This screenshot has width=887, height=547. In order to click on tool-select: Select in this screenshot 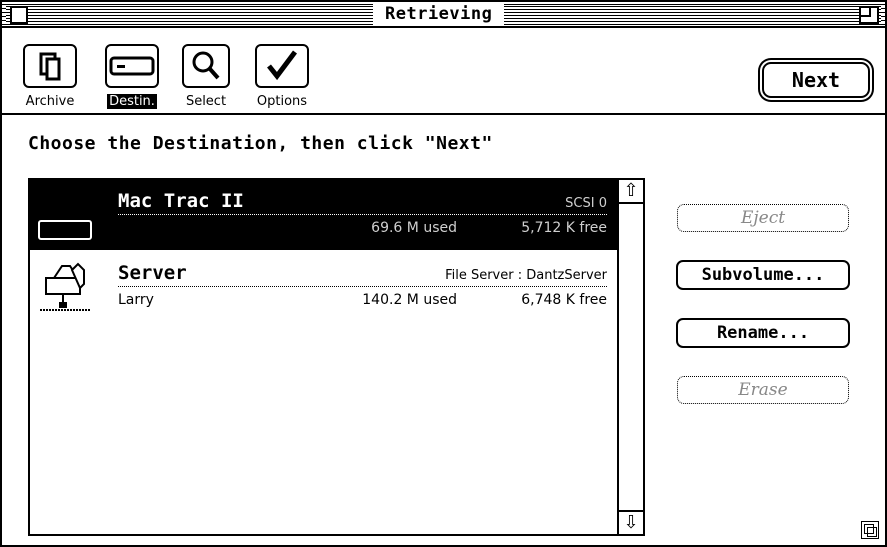, I will do `click(206, 76)`.